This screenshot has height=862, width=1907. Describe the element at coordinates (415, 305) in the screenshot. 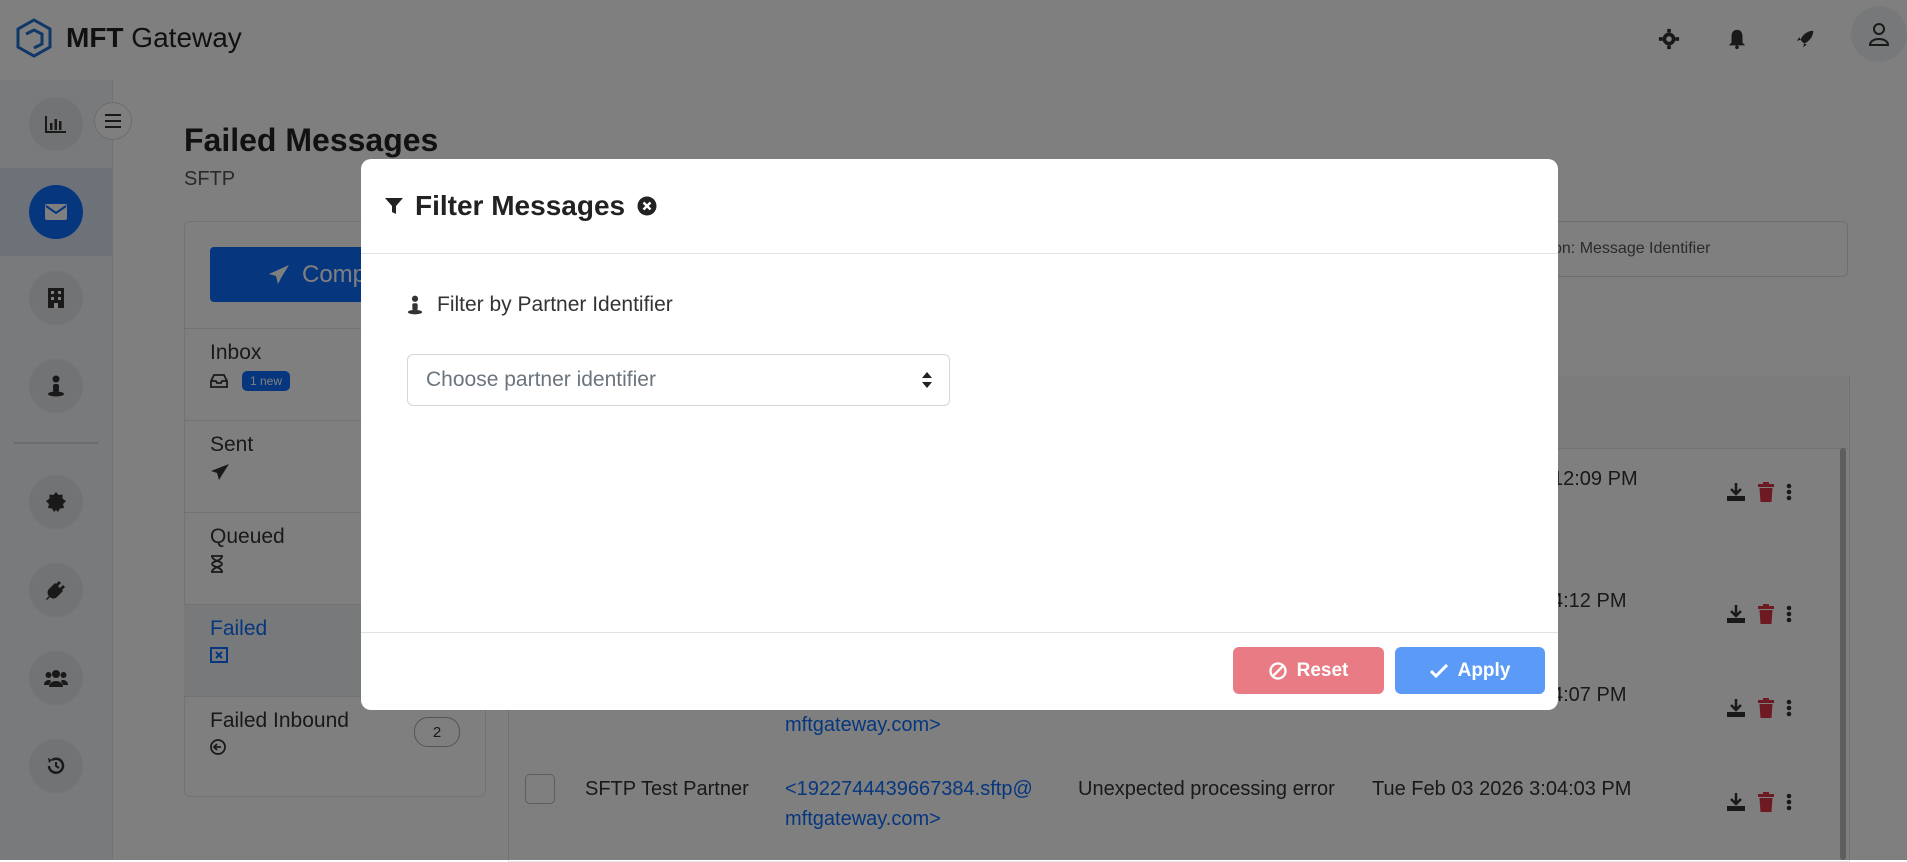

I see `partner-icon` at that location.